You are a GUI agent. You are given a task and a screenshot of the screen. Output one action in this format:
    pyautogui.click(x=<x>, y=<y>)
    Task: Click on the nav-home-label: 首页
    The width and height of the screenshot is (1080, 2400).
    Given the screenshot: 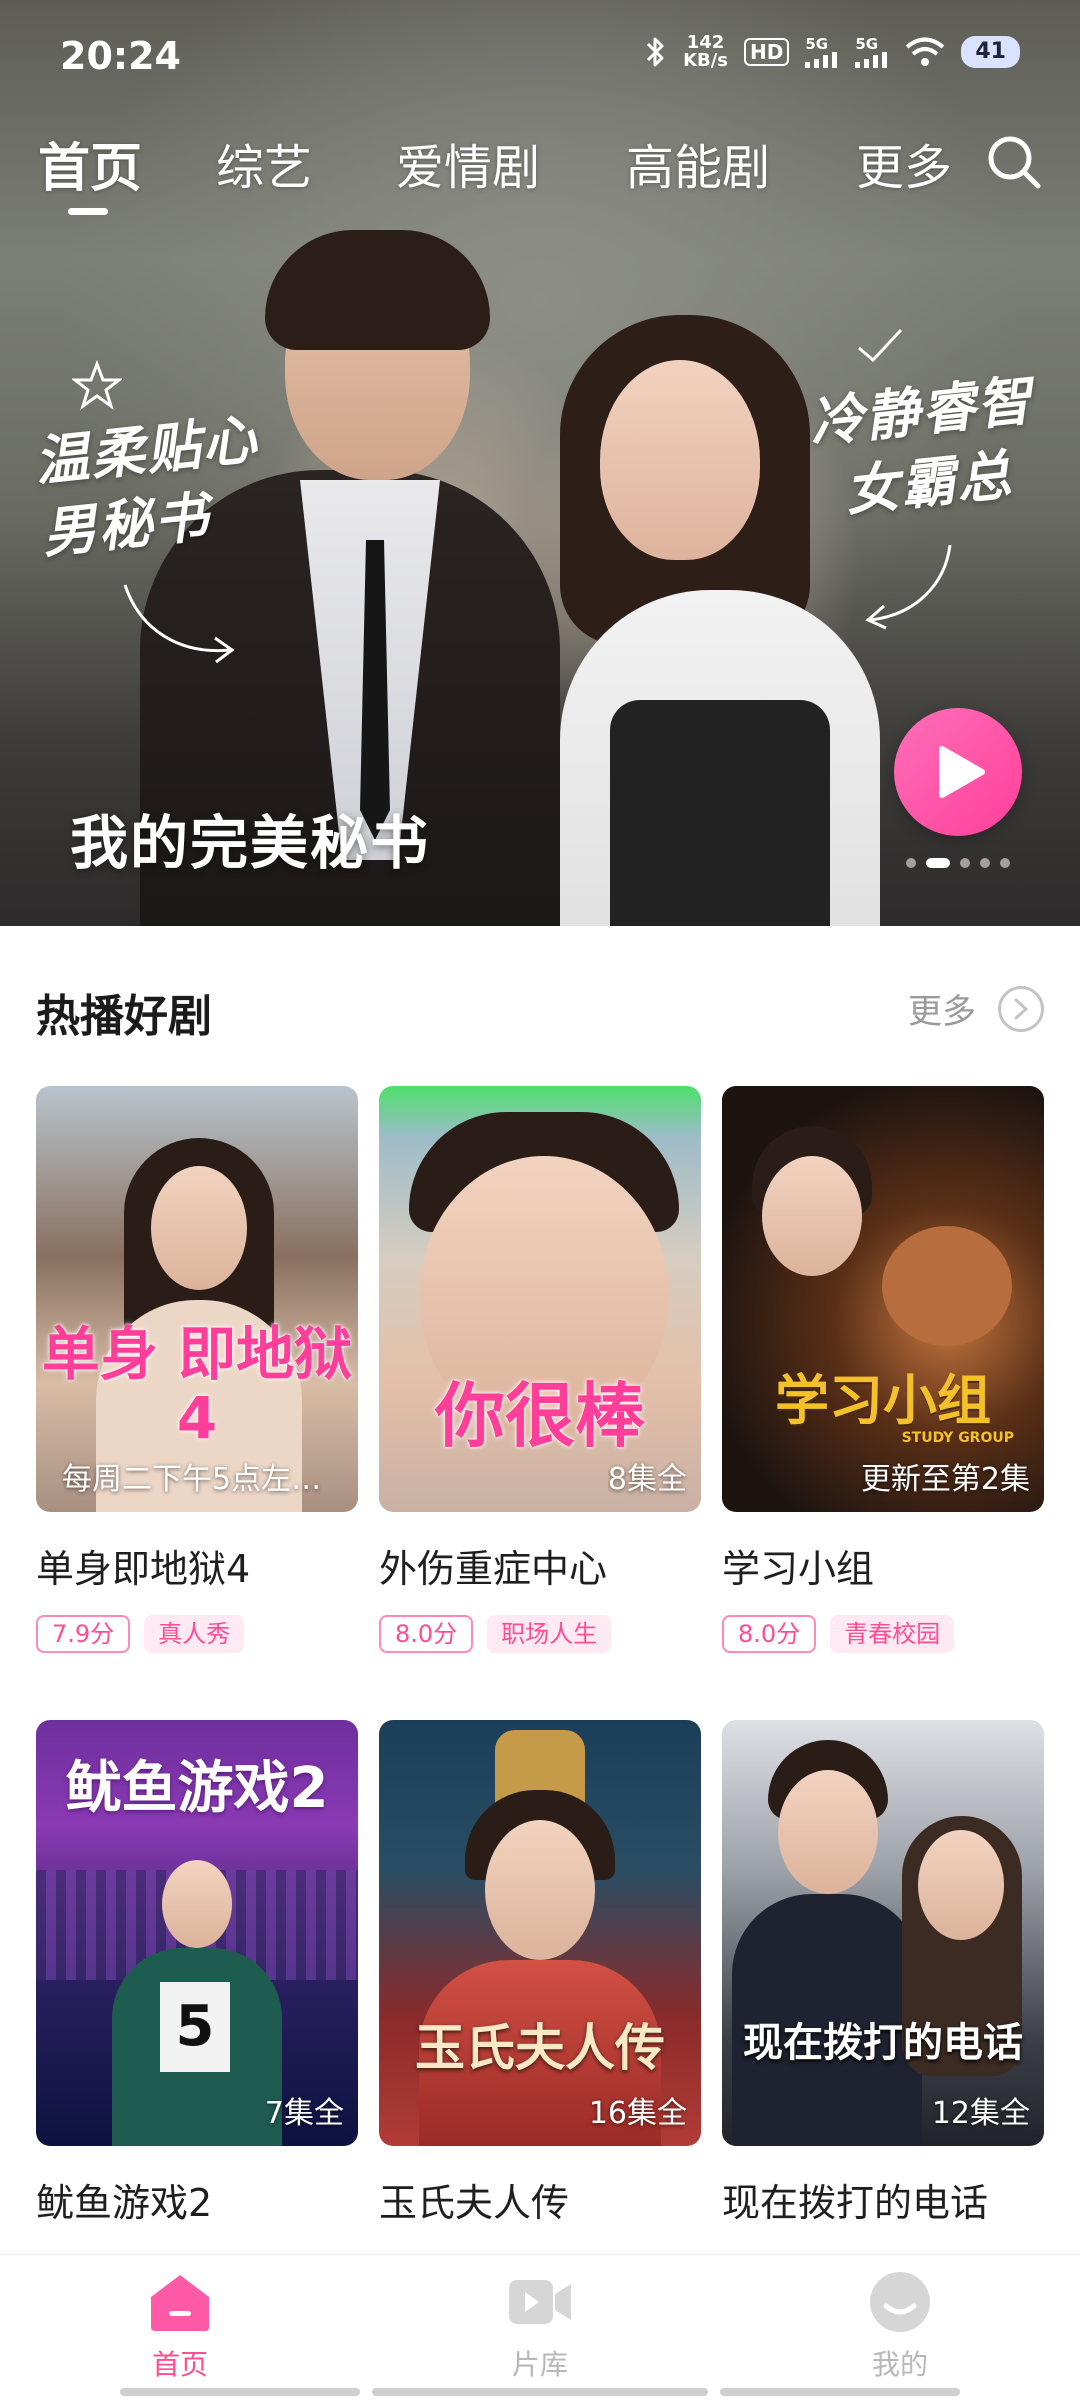 What is the action you would take?
    pyautogui.click(x=179, y=2364)
    